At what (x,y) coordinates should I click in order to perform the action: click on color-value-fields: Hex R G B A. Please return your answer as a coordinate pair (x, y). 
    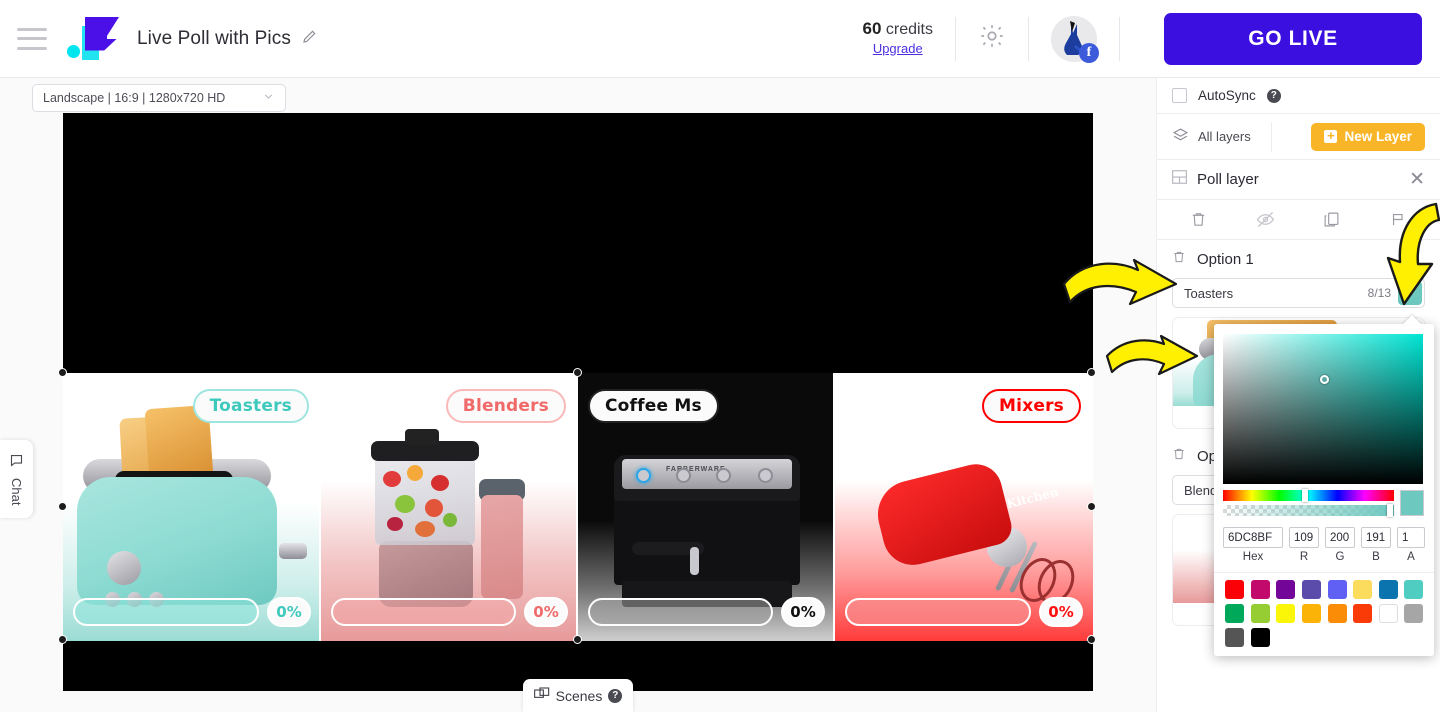
    Looking at the image, I should click on (1324, 545).